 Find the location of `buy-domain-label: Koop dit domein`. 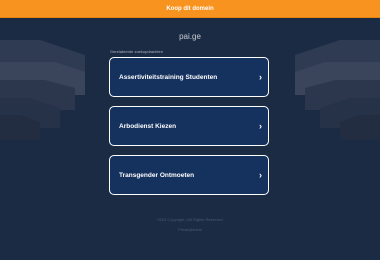

buy-domain-label: Koop dit domein is located at coordinates (189, 9).